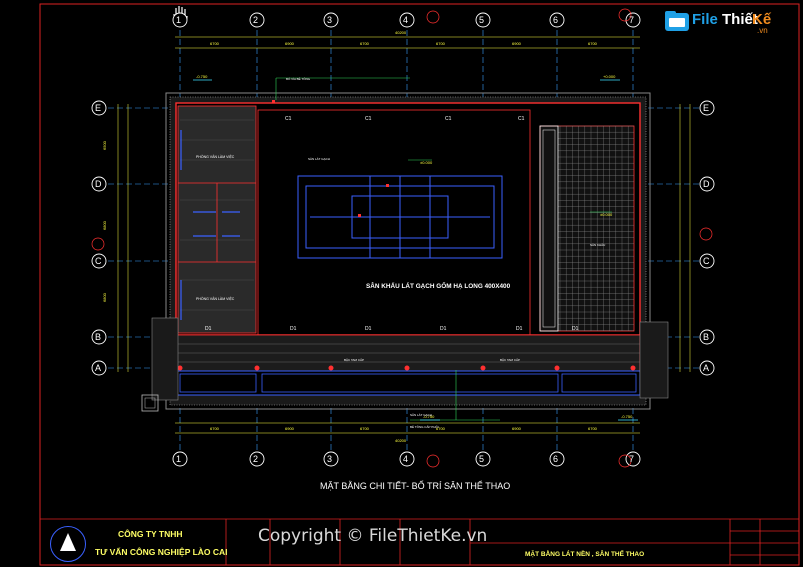 Image resolution: width=803 pixels, height=567 pixels. What do you see at coordinates (719, 21) in the screenshot?
I see `brand-logo: File Thiết Kế .vn` at bounding box center [719, 21].